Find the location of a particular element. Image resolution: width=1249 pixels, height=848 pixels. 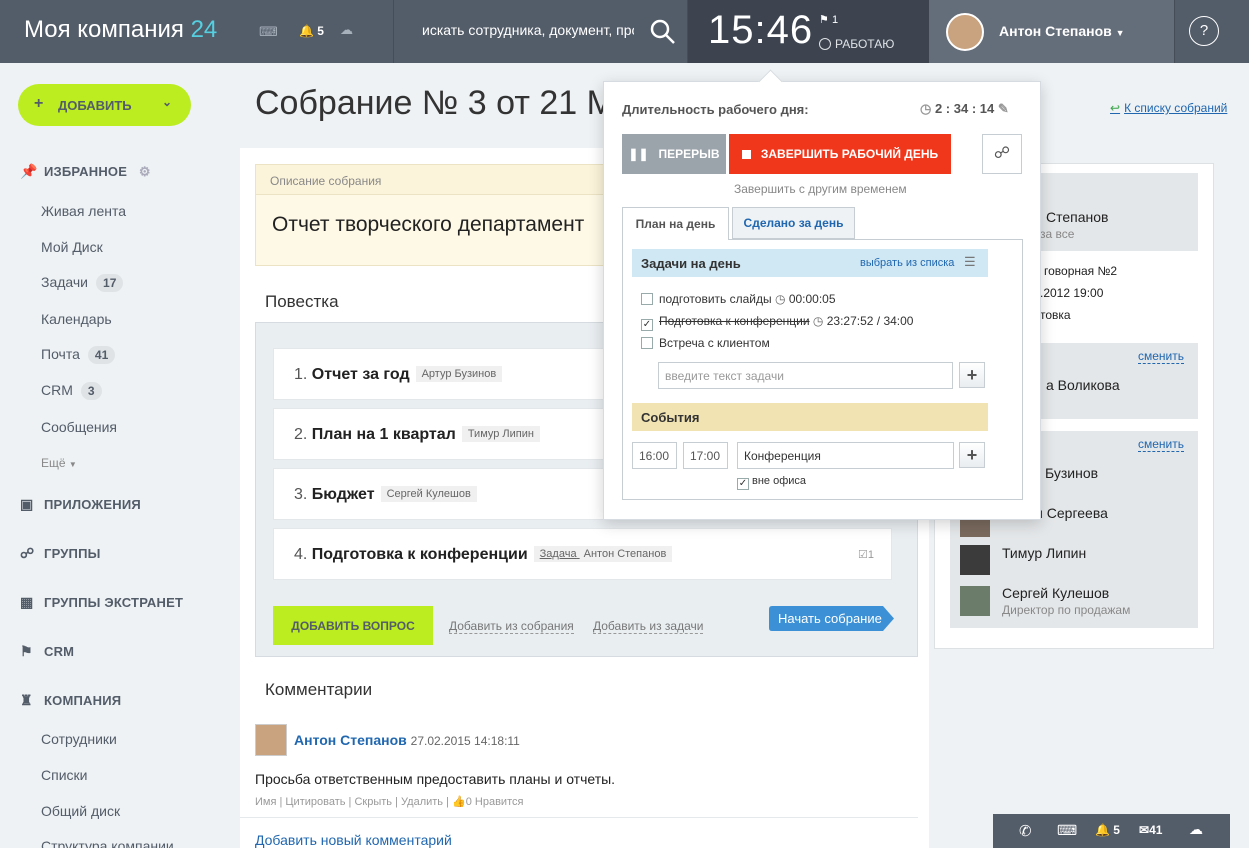

help-button: ? is located at coordinates (1211, 31).